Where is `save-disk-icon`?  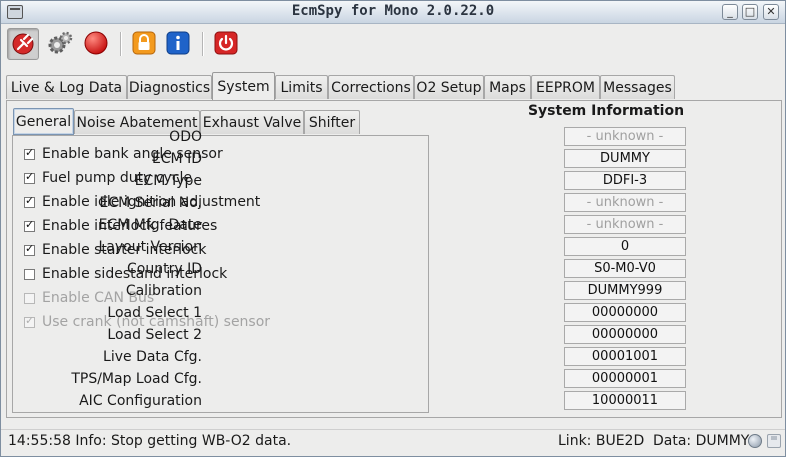
save-disk-icon is located at coordinates (774, 441).